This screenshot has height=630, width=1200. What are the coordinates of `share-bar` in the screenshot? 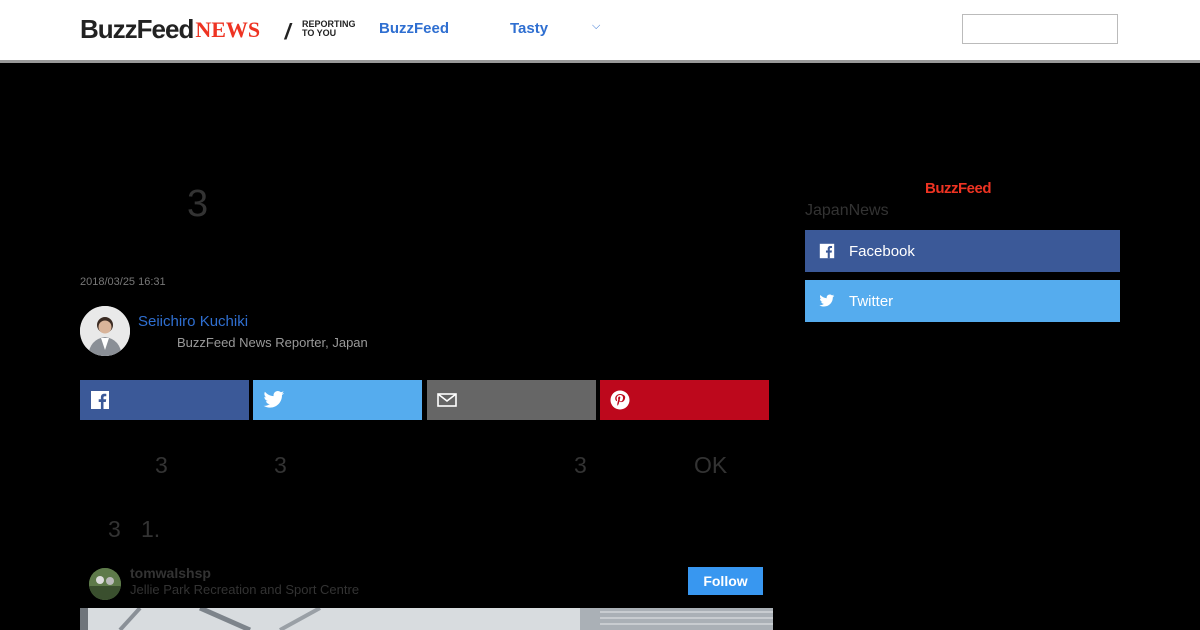 It's located at (425, 400).